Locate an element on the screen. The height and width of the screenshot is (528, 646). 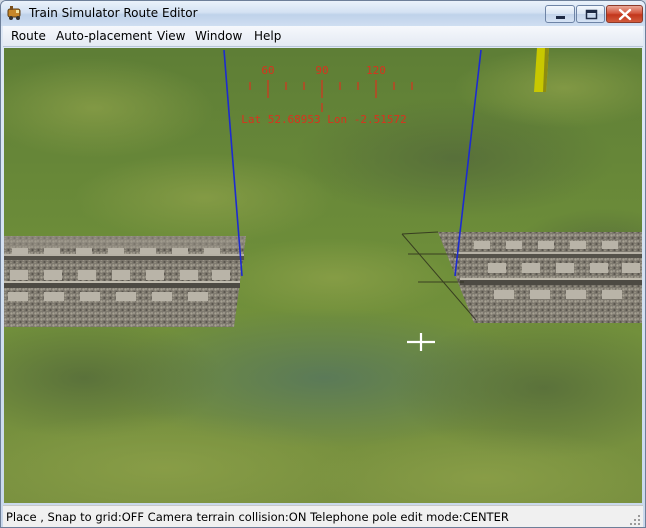
compass-heading-90: 90 is located at coordinates (321, 70).